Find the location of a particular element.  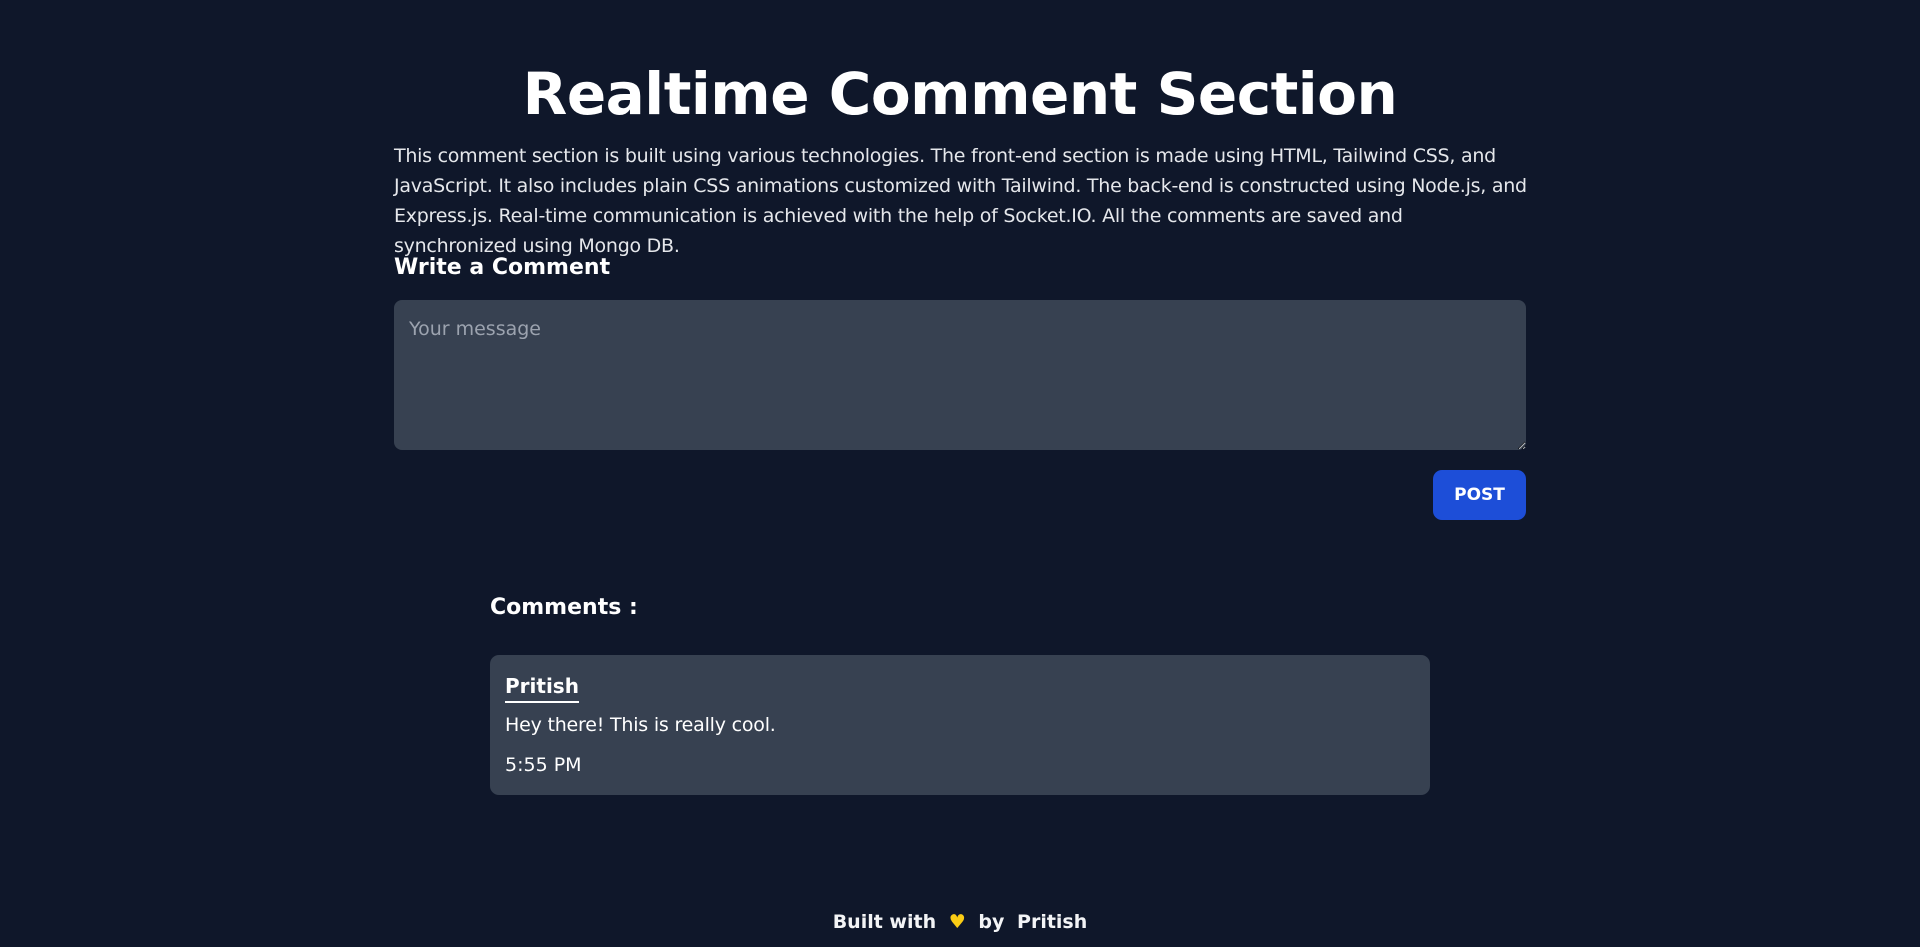

post-button: POST is located at coordinates (1479, 495).